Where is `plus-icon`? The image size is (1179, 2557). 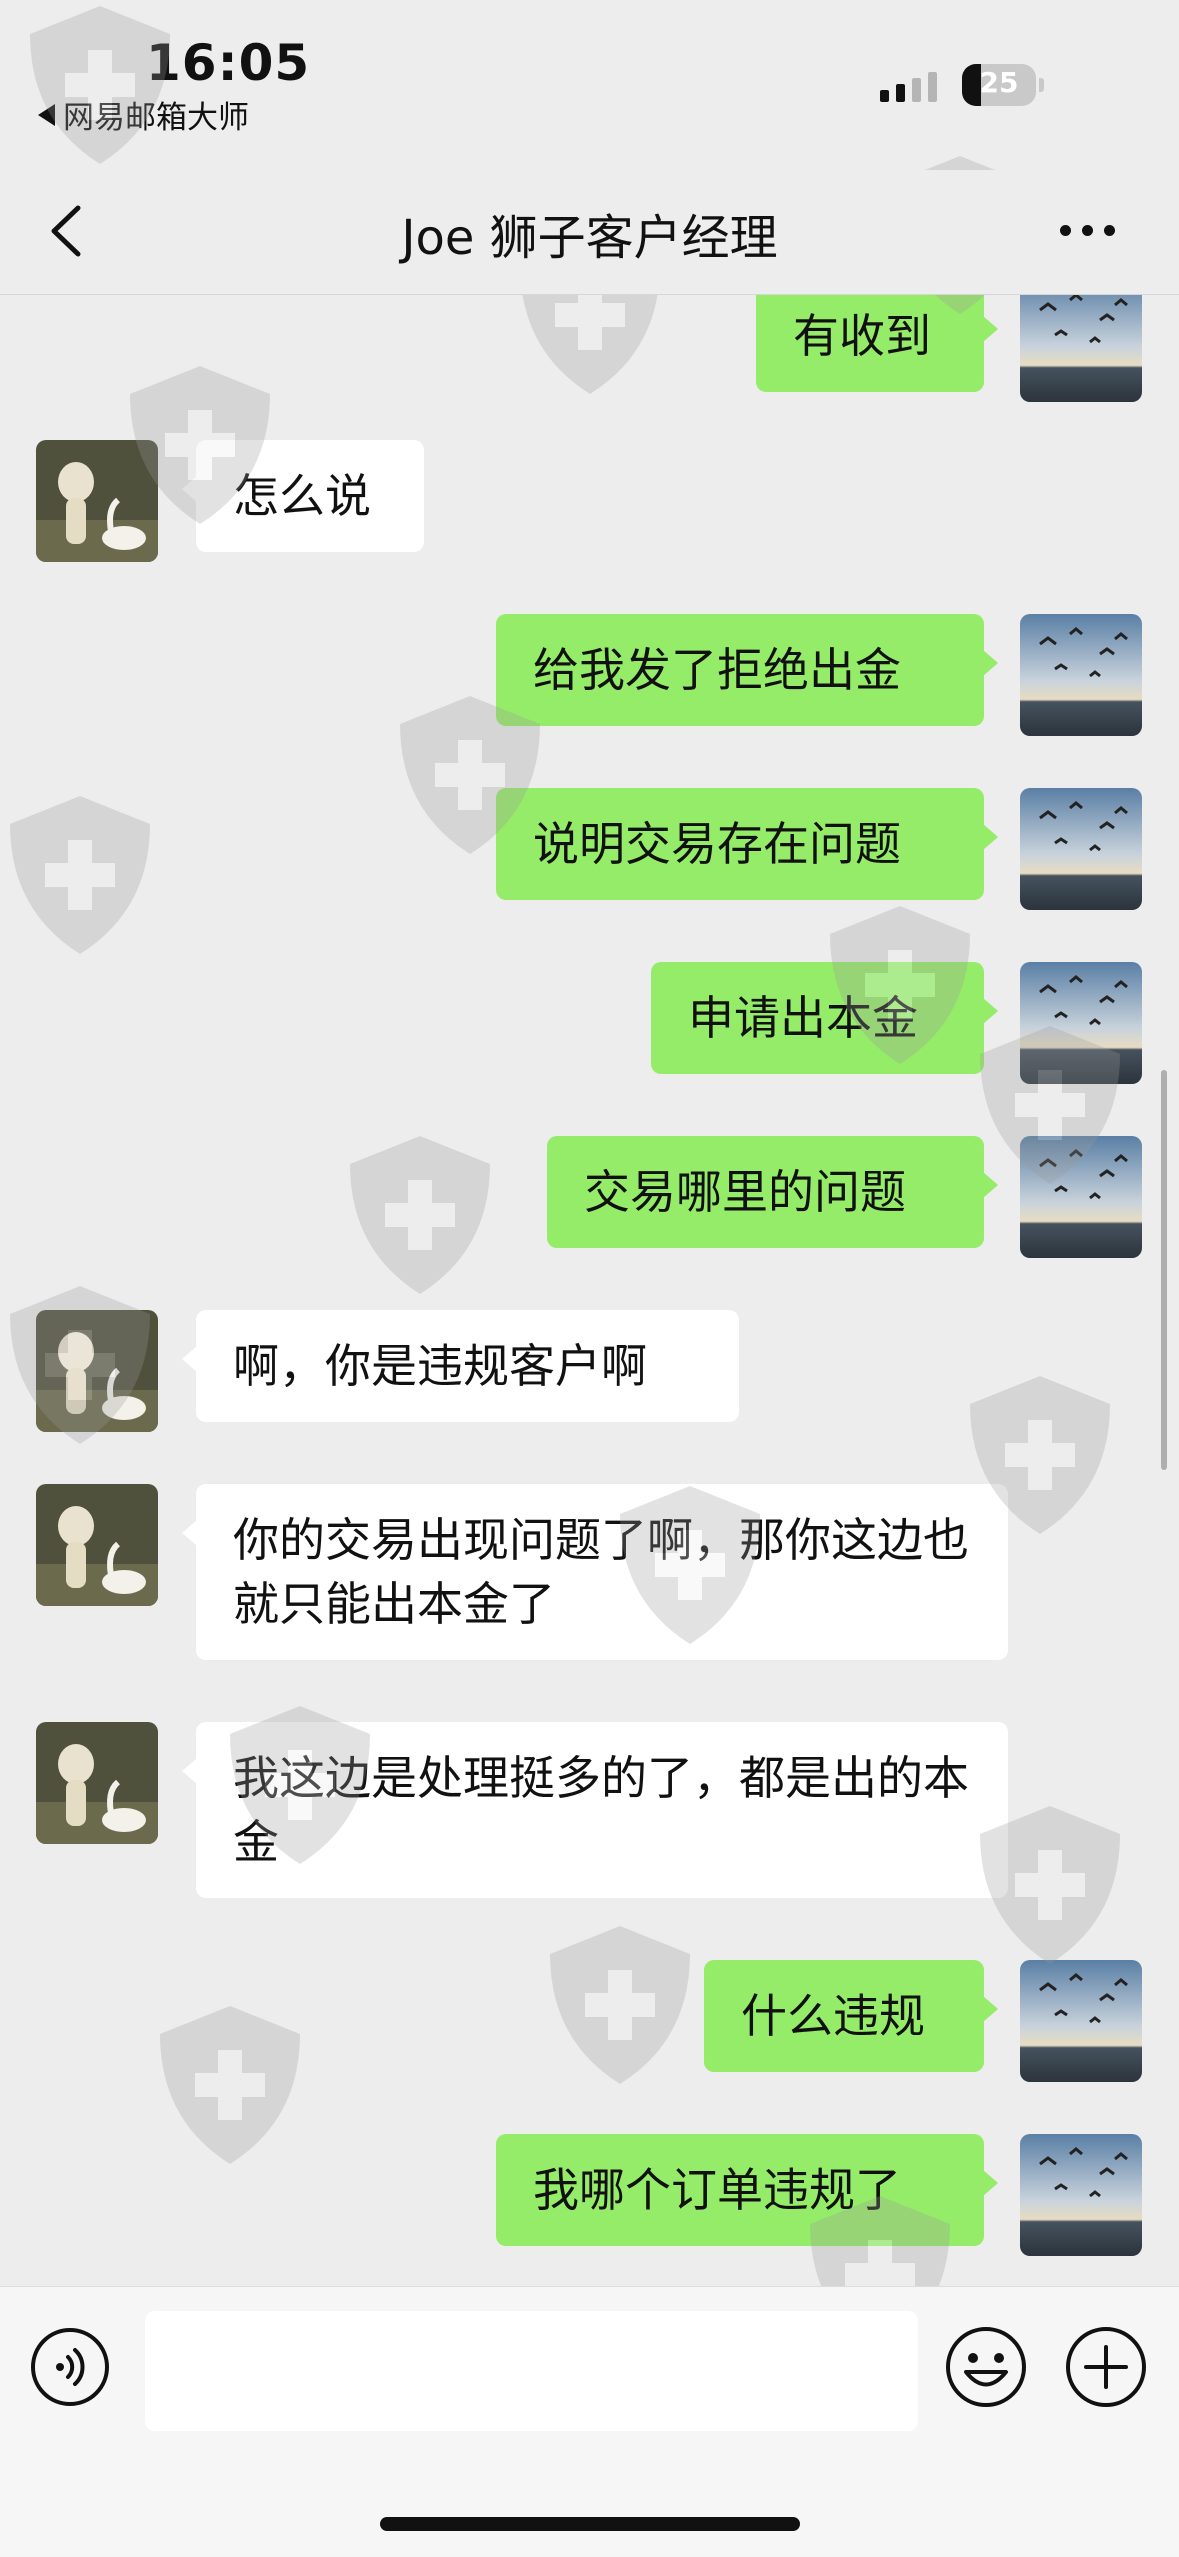 plus-icon is located at coordinates (1106, 2367).